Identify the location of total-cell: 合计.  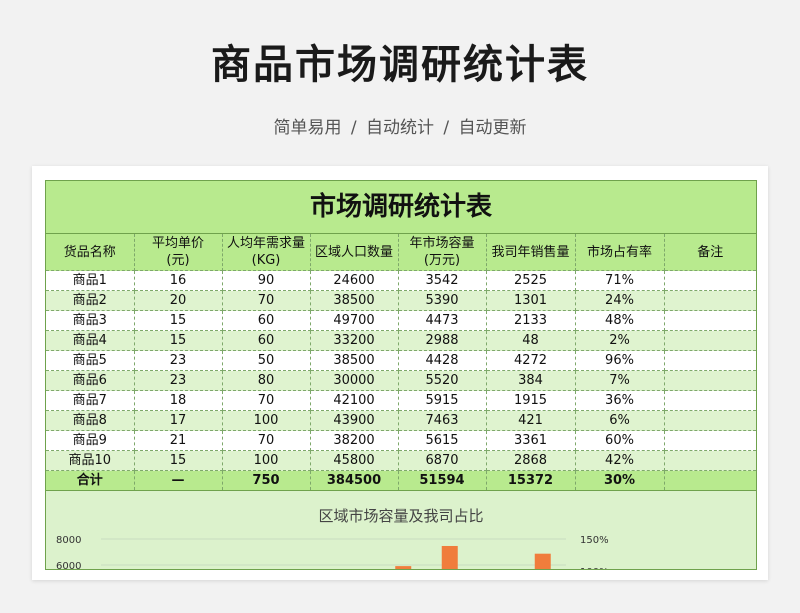
(90, 480).